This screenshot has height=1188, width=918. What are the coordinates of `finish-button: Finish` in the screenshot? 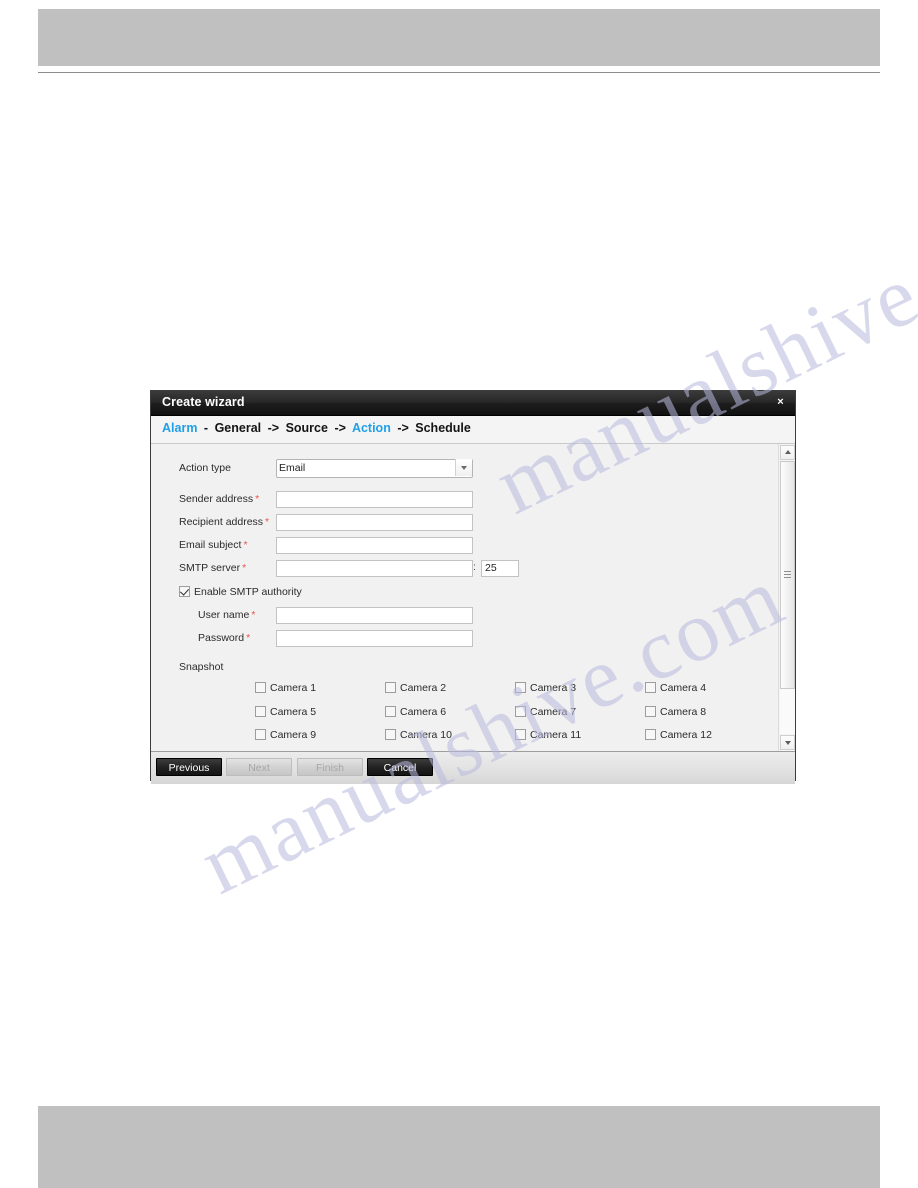 It's located at (330, 767).